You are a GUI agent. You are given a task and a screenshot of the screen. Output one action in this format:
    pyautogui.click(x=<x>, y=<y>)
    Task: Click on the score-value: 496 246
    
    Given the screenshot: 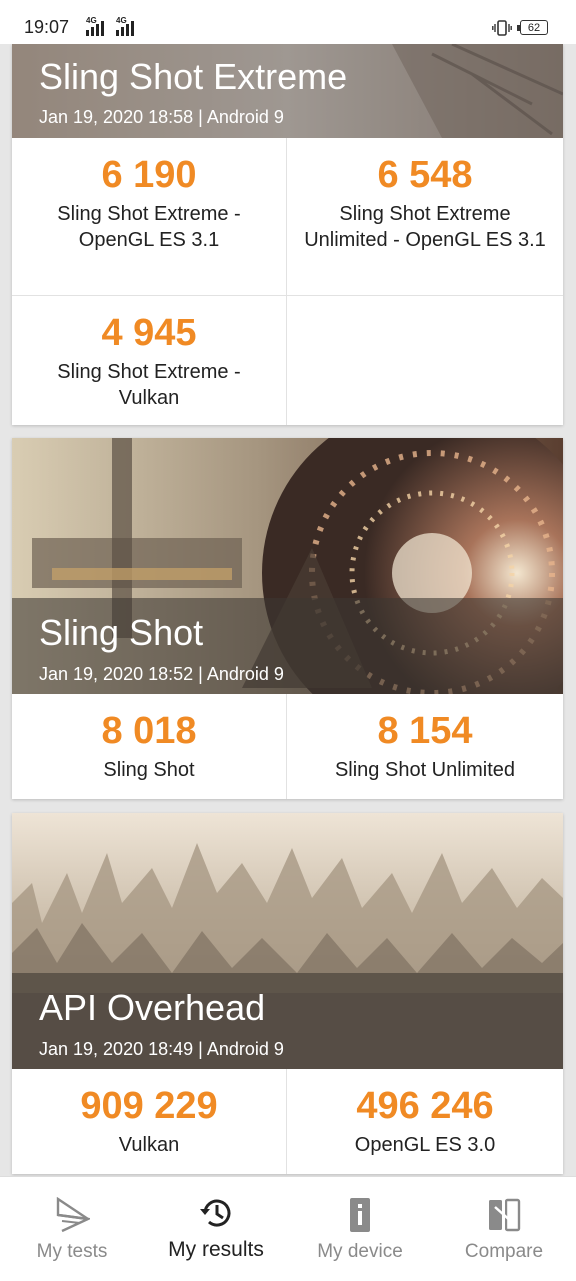 What is the action you would take?
    pyautogui.click(x=425, y=1106)
    